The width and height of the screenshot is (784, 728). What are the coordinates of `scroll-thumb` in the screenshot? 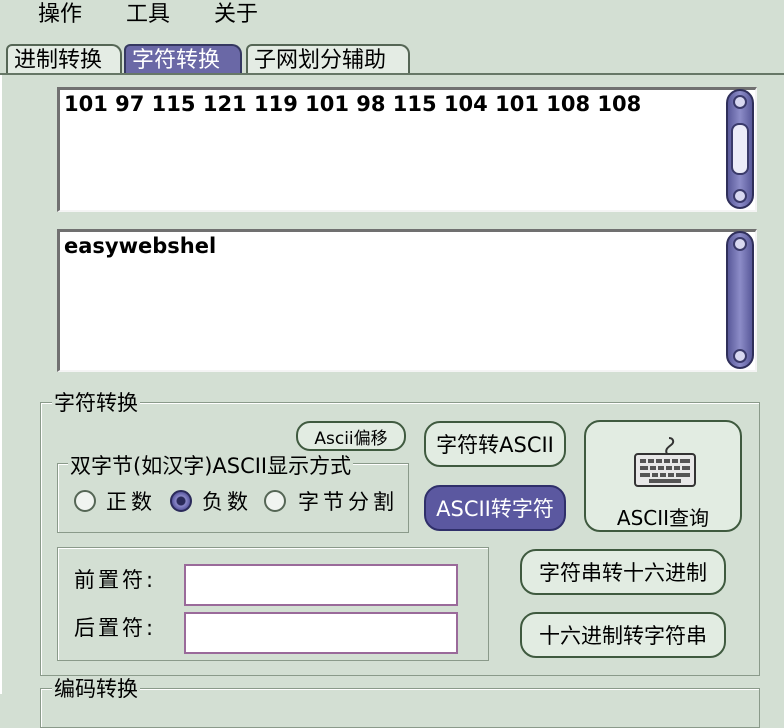 It's located at (740, 149).